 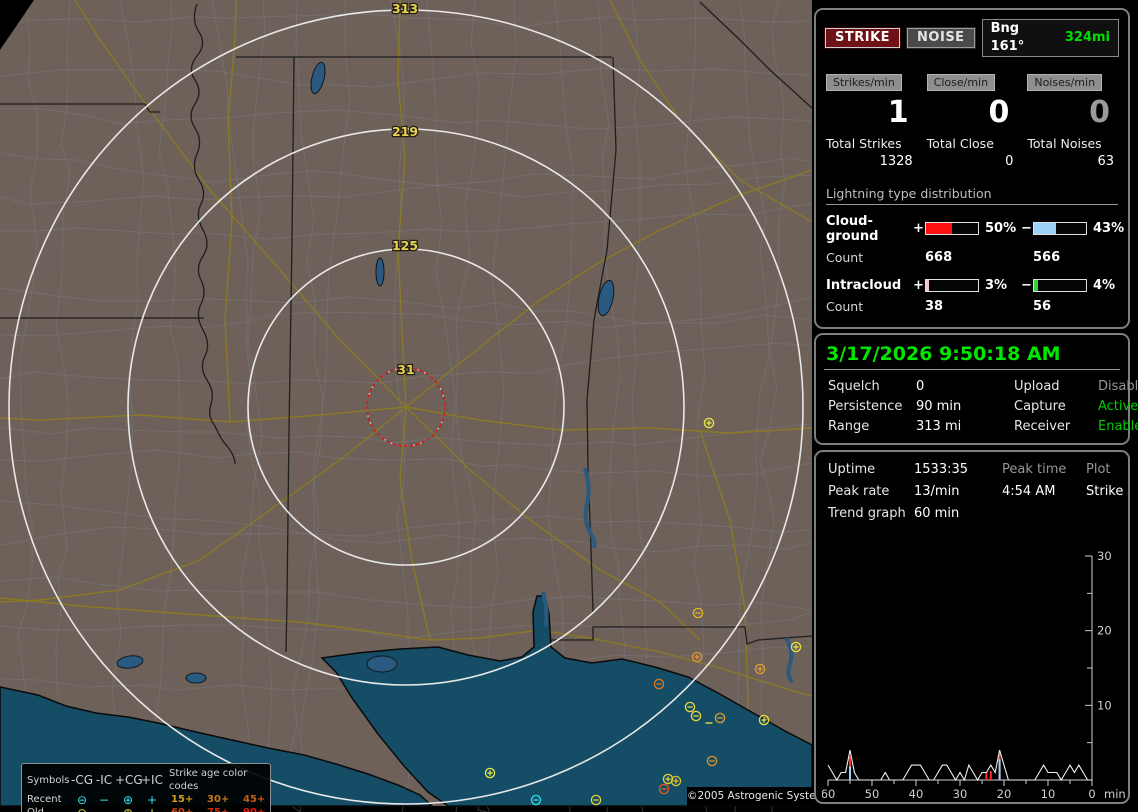 I want to click on trend-line, so click(x=959, y=765).